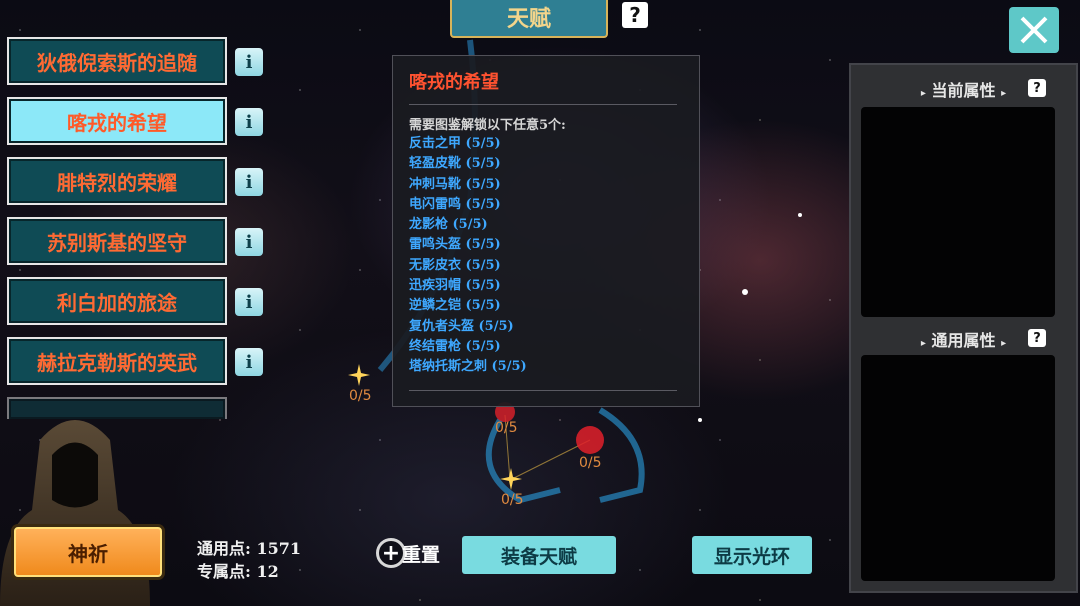  Describe the element at coordinates (455, 164) in the screenshot. I see `list-item: 轻盈皮靴 (5/5)` at that location.